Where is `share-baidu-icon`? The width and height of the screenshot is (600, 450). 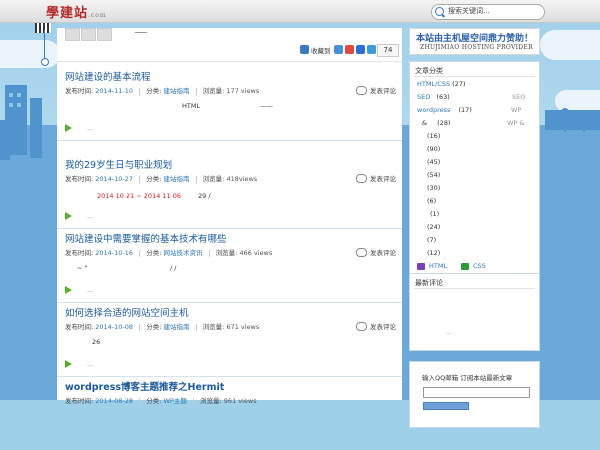 share-baidu-icon is located at coordinates (360, 49).